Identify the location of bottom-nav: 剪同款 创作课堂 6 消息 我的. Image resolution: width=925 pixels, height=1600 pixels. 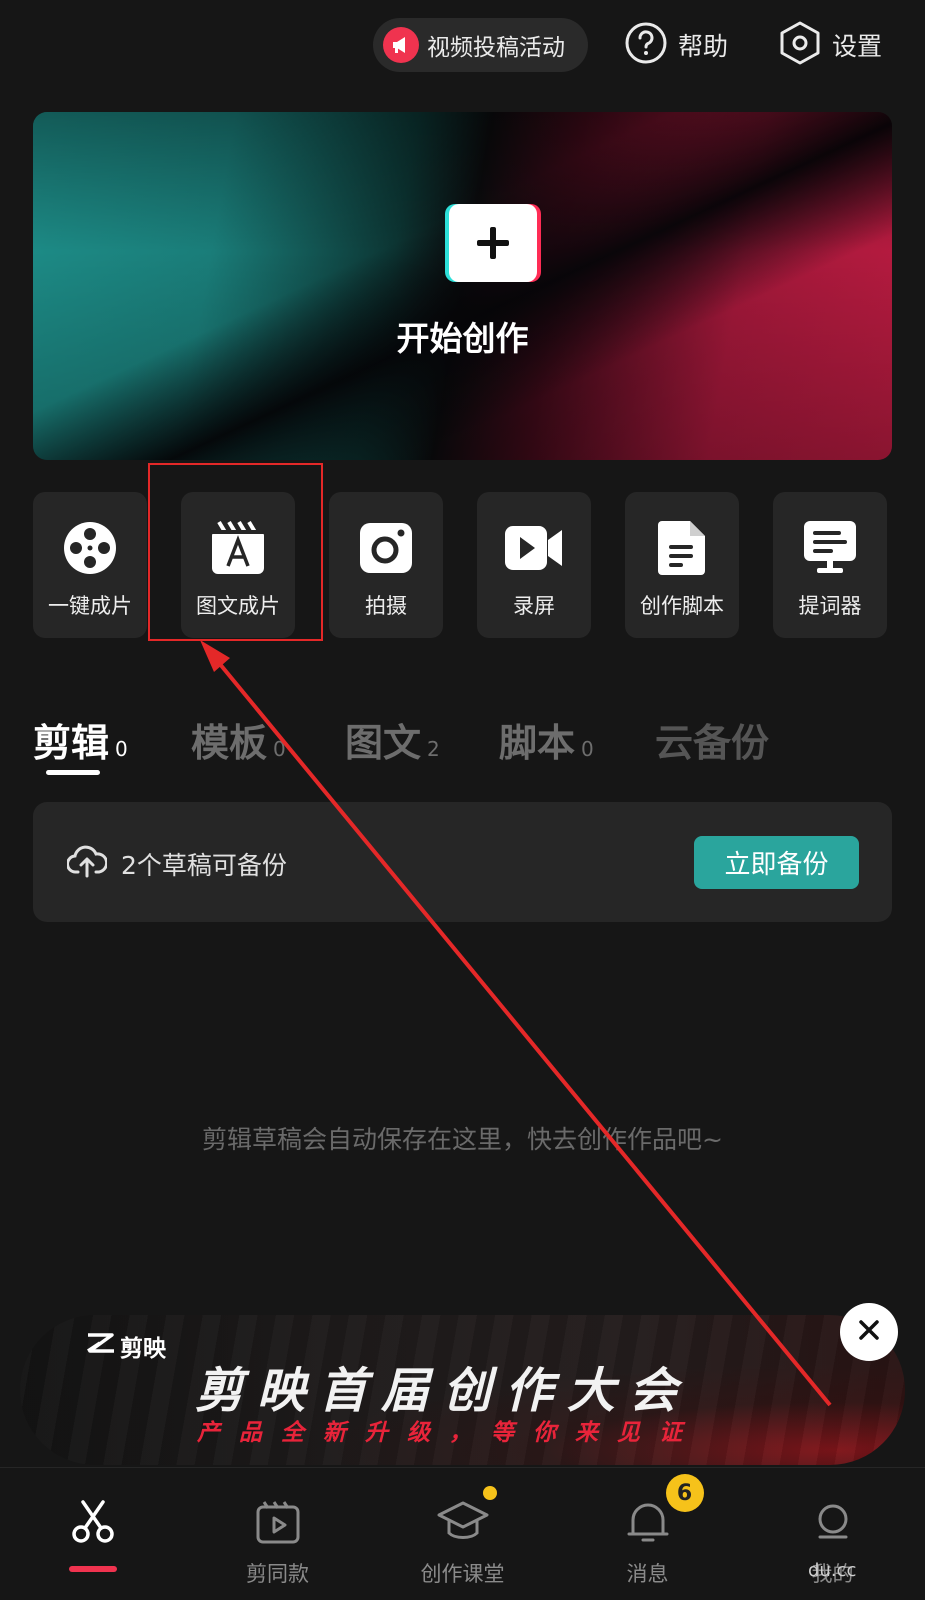
(462, 1533).